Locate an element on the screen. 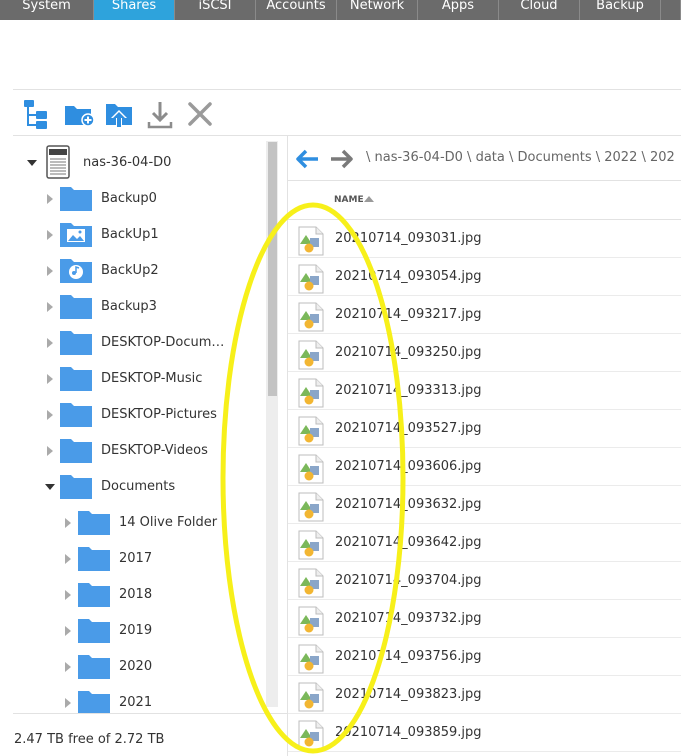  file-row: 20210714_093606.jpg is located at coordinates (484, 467).